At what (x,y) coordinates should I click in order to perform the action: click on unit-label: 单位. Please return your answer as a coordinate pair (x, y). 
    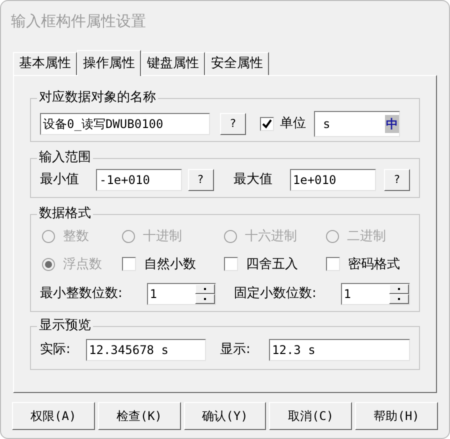
    Looking at the image, I should click on (293, 124).